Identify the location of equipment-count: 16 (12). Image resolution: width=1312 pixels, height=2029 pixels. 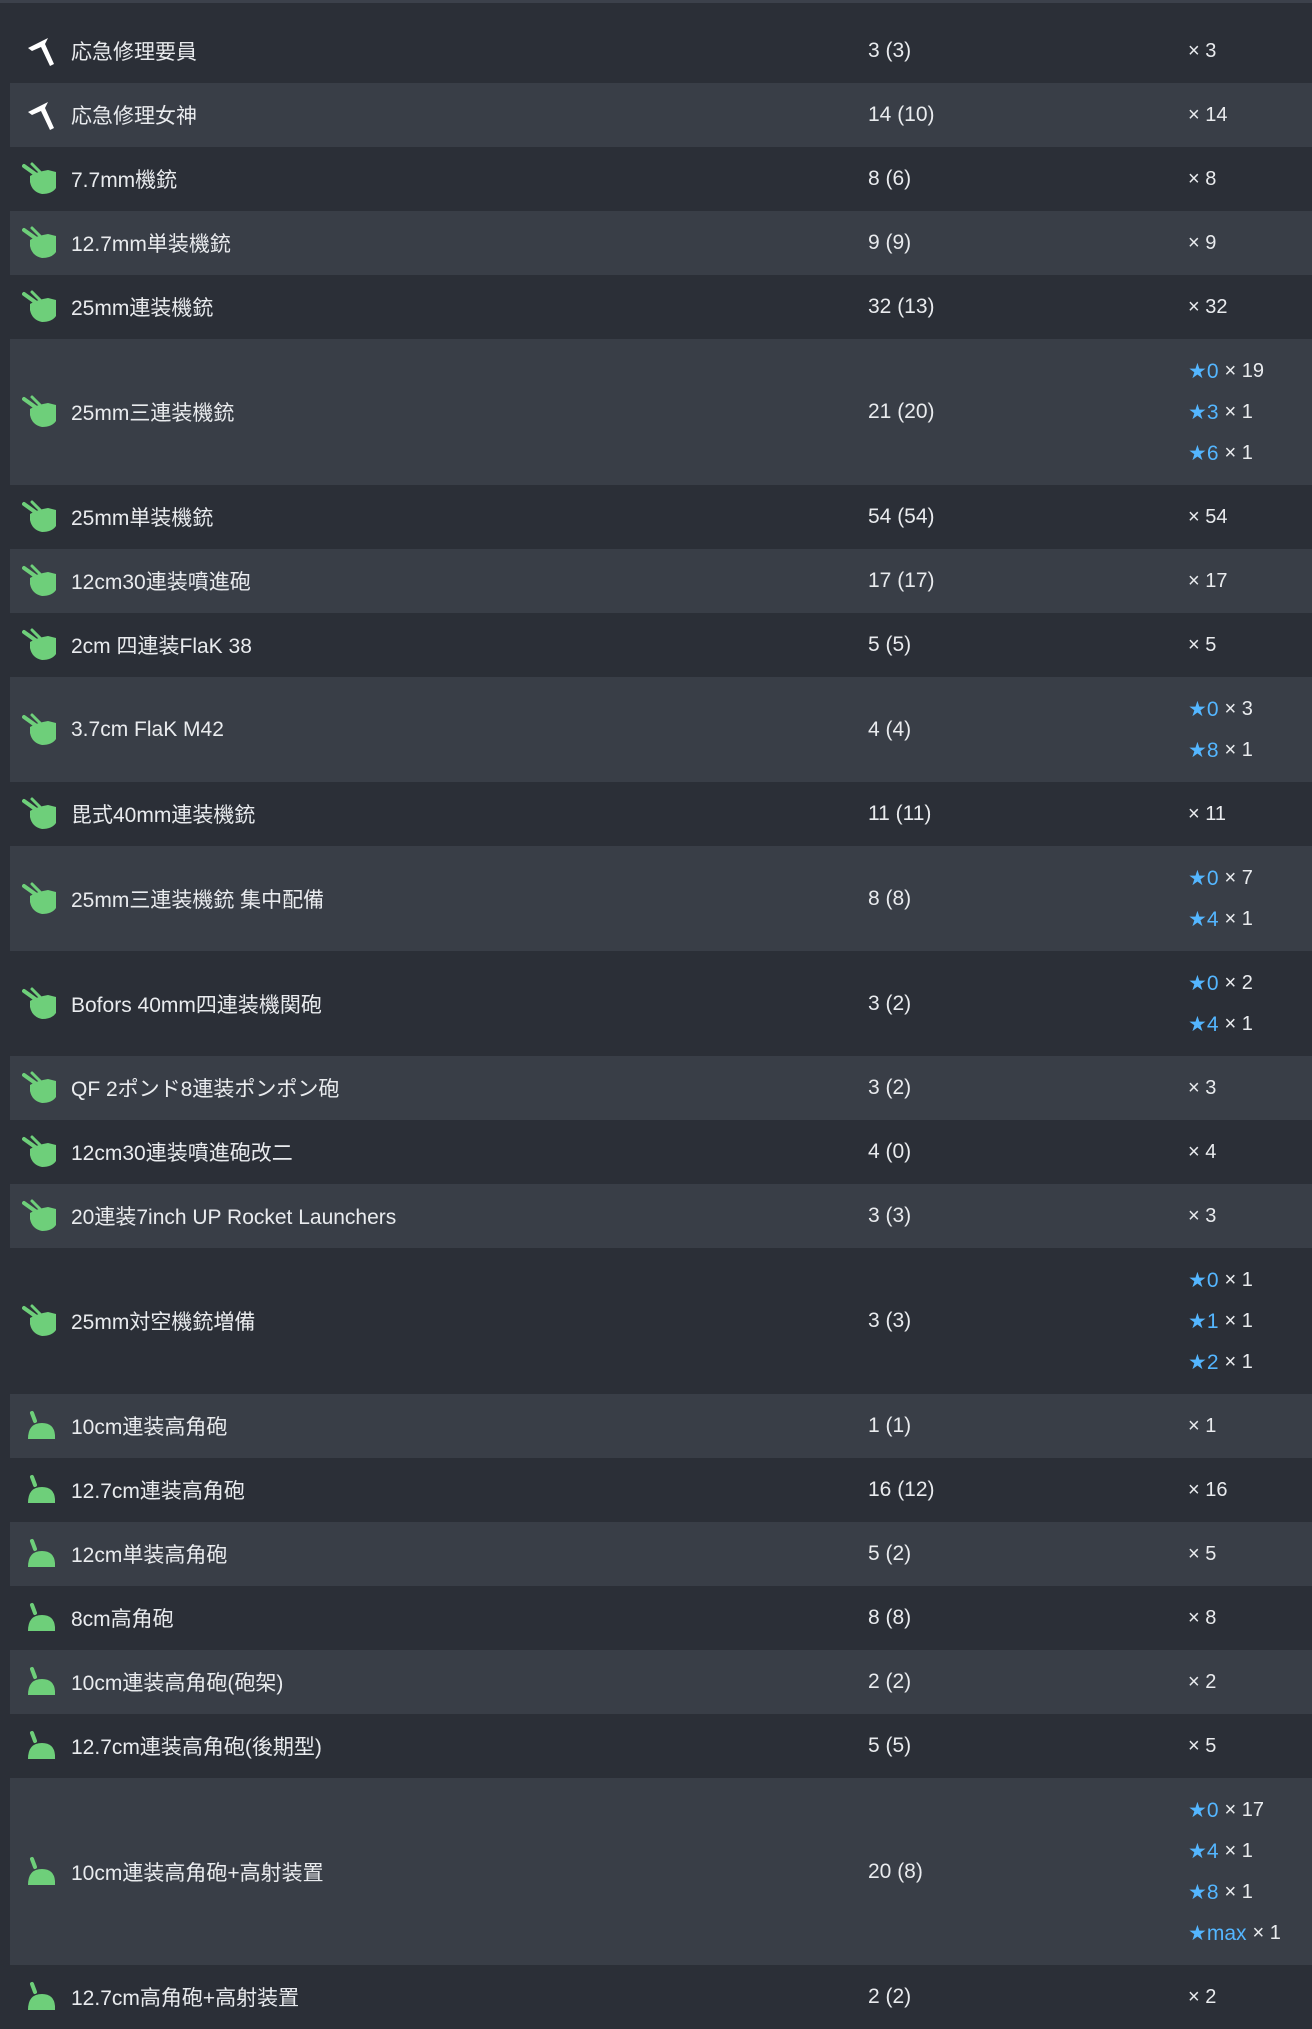
(901, 1489).